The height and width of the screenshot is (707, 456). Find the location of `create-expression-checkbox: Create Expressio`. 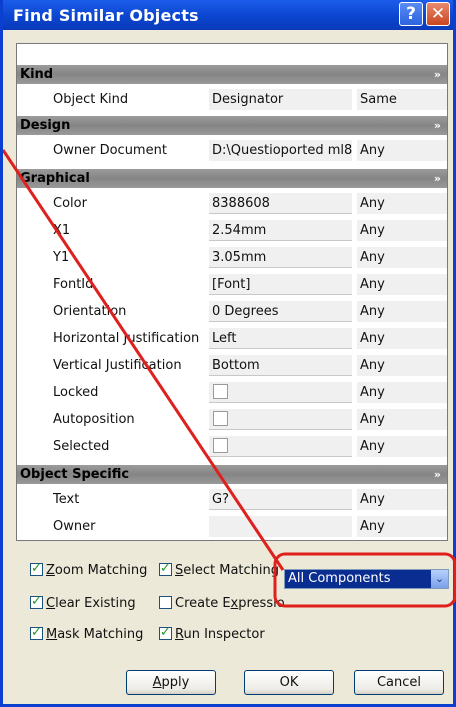

create-expression-checkbox: Create Expressio is located at coordinates (222, 604).